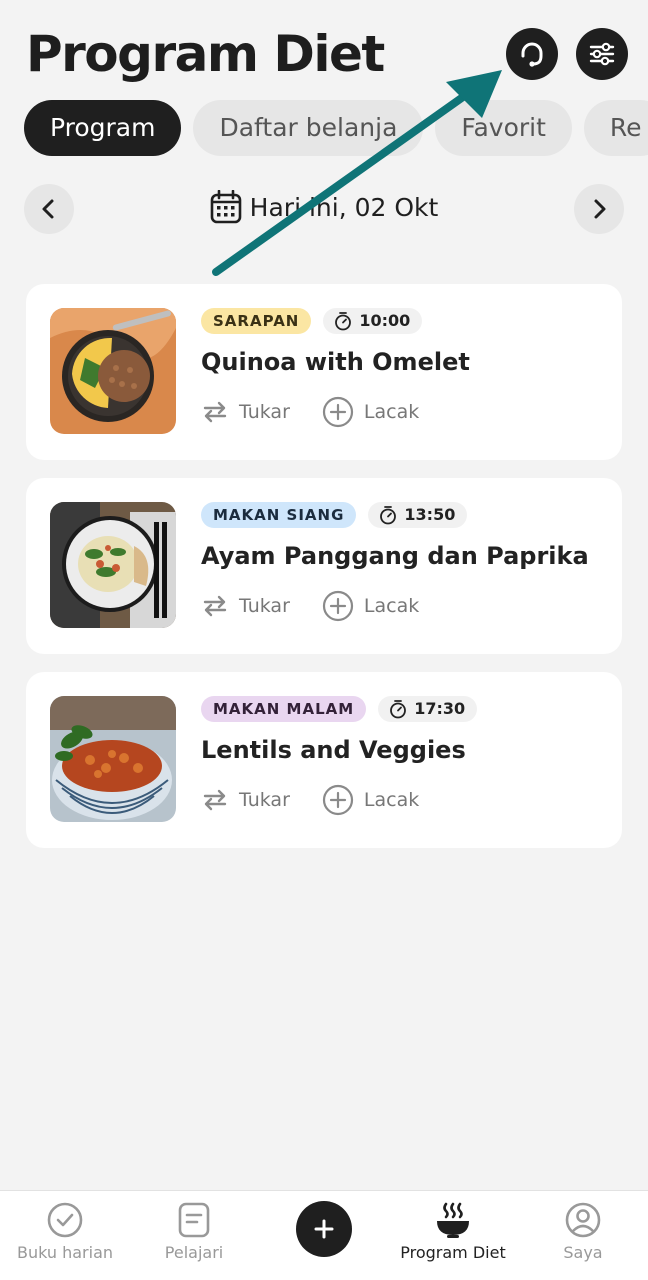 Image resolution: width=648 pixels, height=1280 pixels. What do you see at coordinates (503, 128) in the screenshot?
I see `tab-favorites: Favorit` at bounding box center [503, 128].